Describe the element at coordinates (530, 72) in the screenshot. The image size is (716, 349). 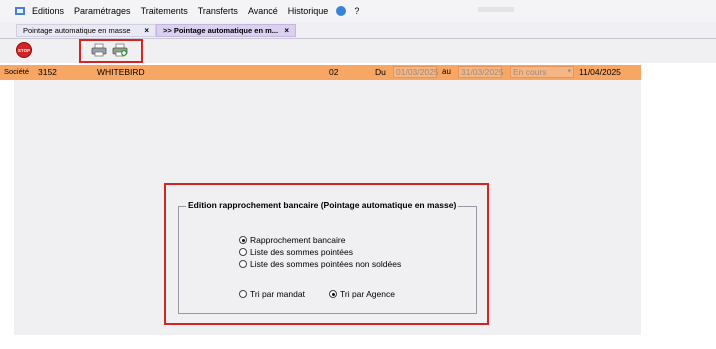
I see `status-value: En cours` at that location.